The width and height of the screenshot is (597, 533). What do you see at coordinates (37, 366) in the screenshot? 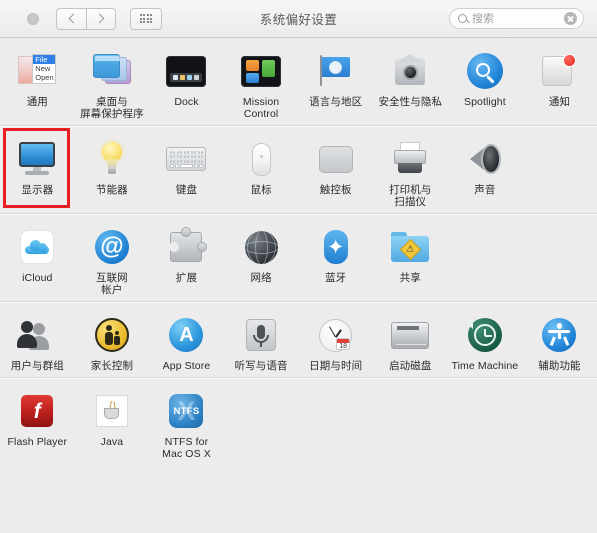
I see `pane-label: 用户与群组` at bounding box center [37, 366].